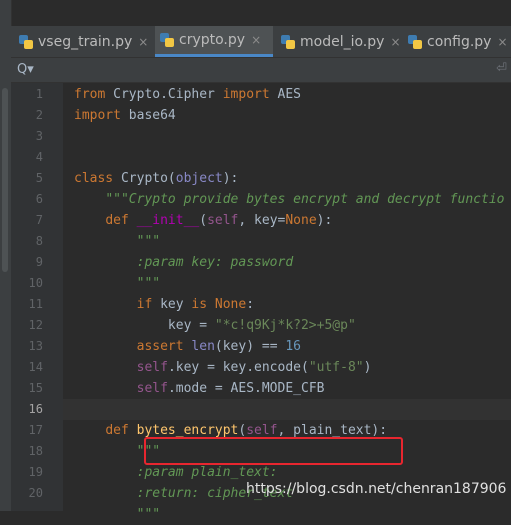 Image resolution: width=511 pixels, height=525 pixels. What do you see at coordinates (203, 304) in the screenshot?
I see `code-token: is` at bounding box center [203, 304].